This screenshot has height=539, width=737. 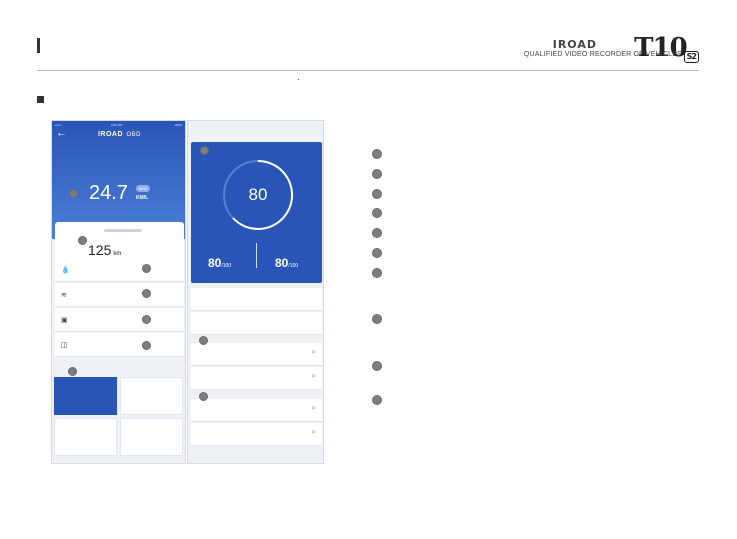 What do you see at coordinates (293, 266) in the screenshot?
I see `sub-score-right-max: /100` at bounding box center [293, 266].